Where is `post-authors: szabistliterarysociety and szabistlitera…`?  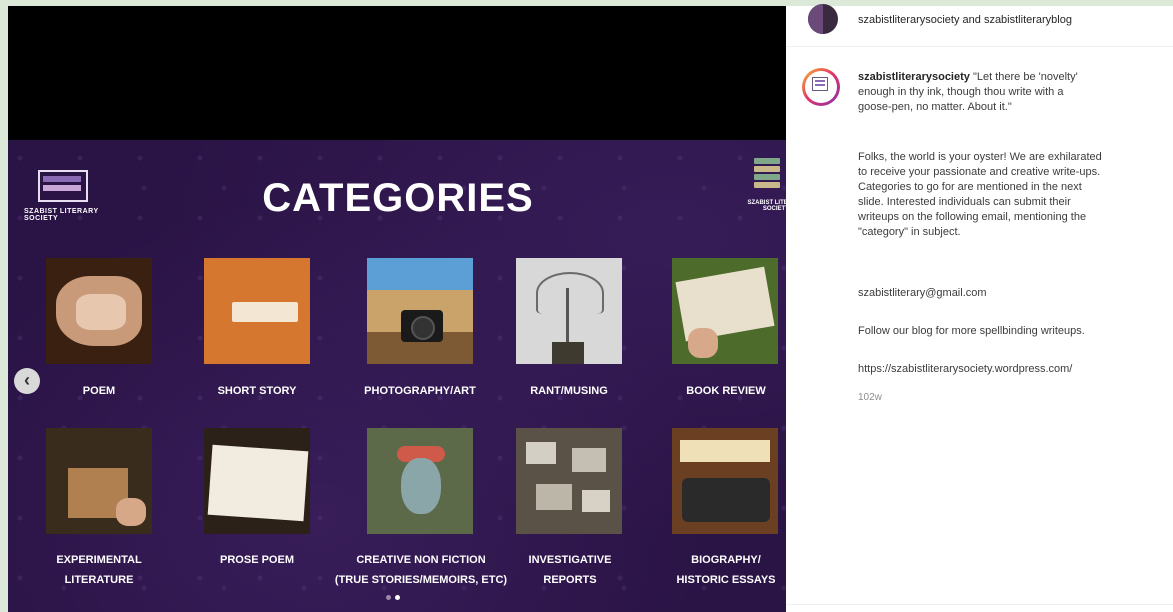 post-authors: szabistliterarysociety and szabistlitera… is located at coordinates (965, 20).